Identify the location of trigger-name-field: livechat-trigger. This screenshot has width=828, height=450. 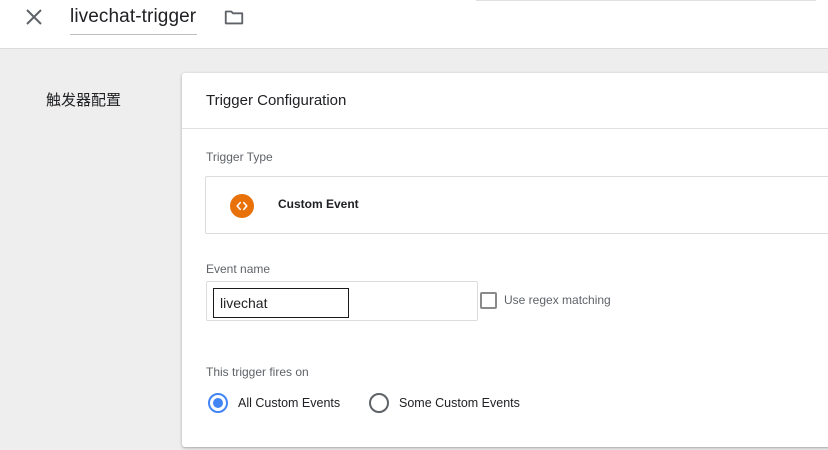
(134, 20).